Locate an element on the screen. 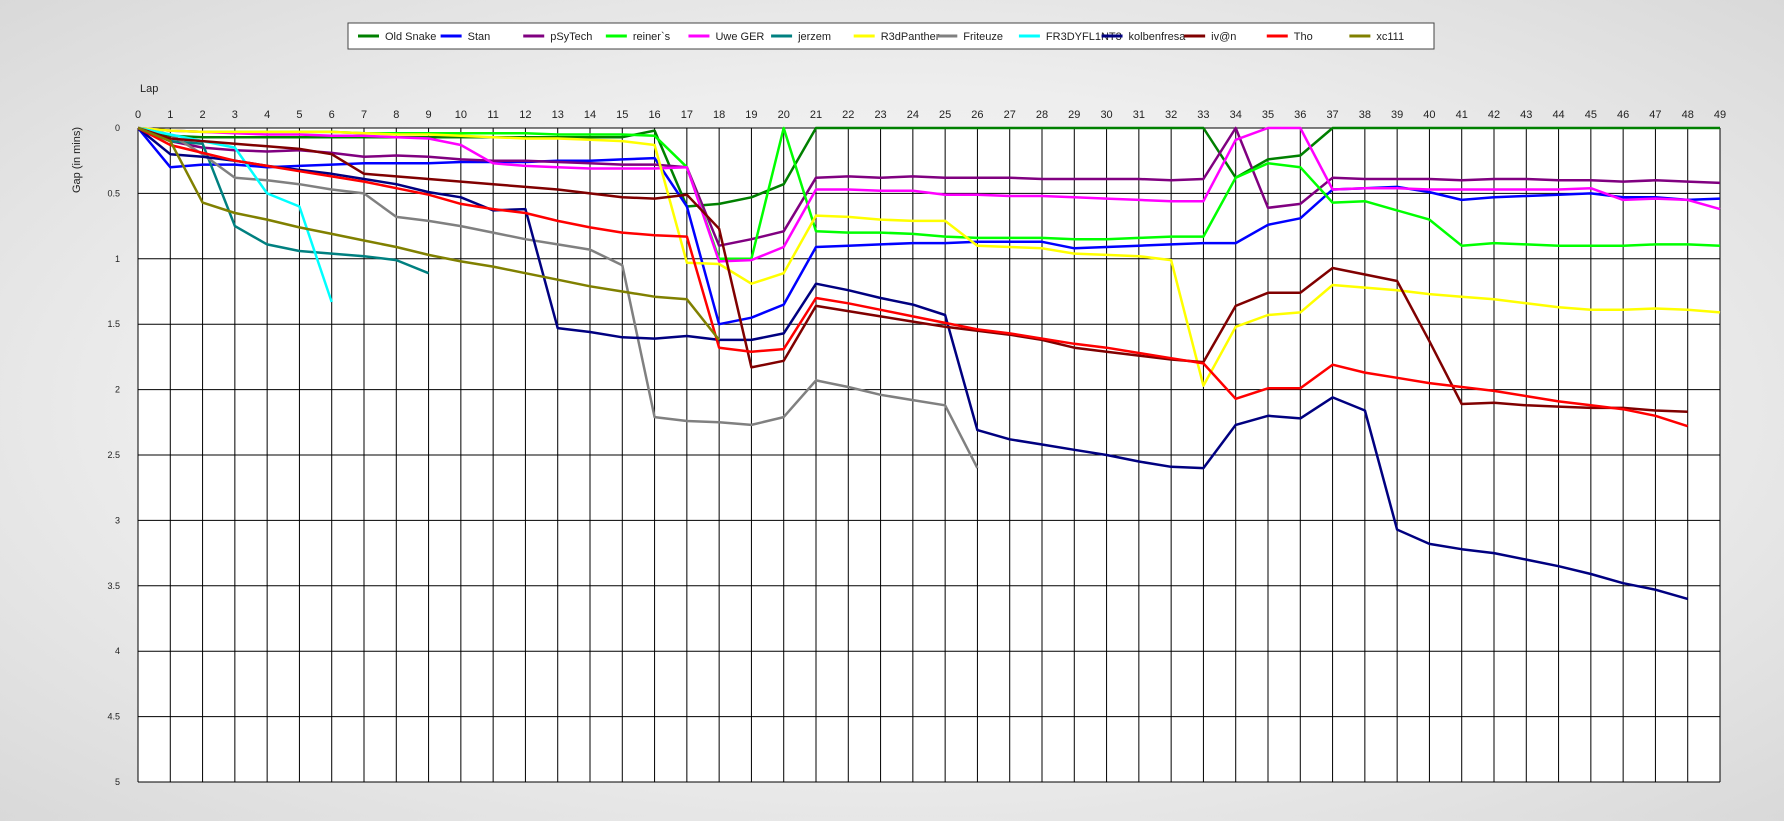 The image size is (1784, 821). x-tick-label: 17 is located at coordinates (687, 115).